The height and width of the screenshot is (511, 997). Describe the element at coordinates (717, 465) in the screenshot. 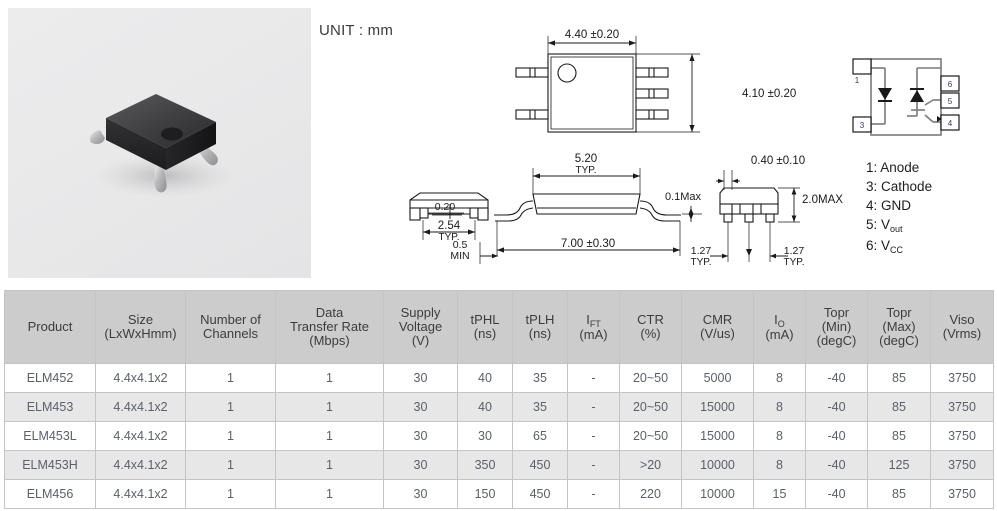

I see `table-cell: 10000` at that location.